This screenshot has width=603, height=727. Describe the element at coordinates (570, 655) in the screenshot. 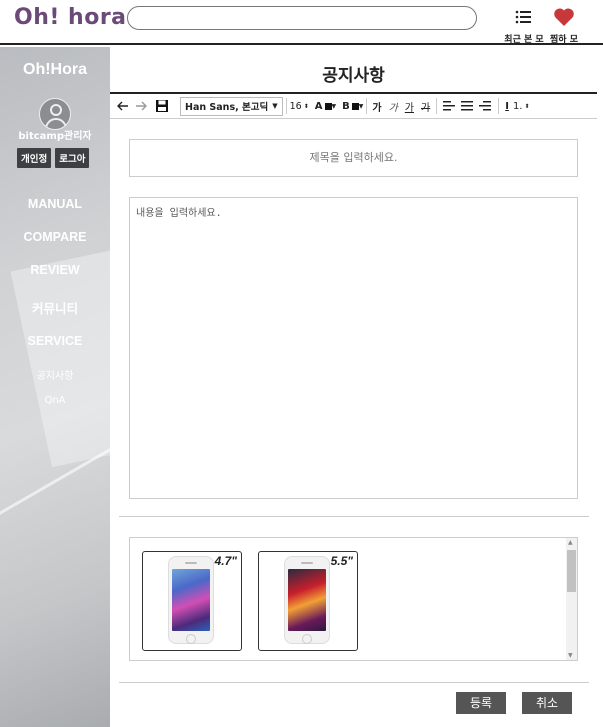

I see `scroll-down-icon: ▼` at that location.